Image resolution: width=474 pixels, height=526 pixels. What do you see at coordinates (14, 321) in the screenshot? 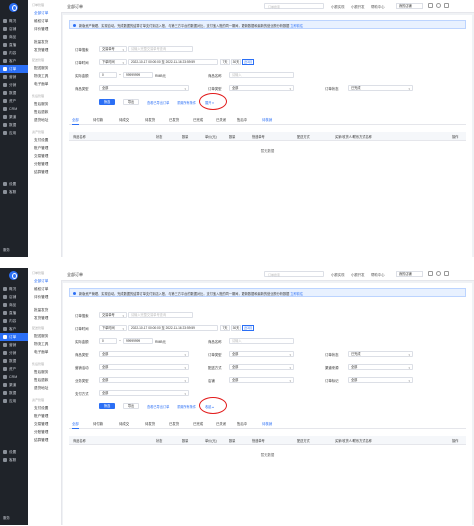
I see `sidebar-item-content: 内容` at bounding box center [14, 321].